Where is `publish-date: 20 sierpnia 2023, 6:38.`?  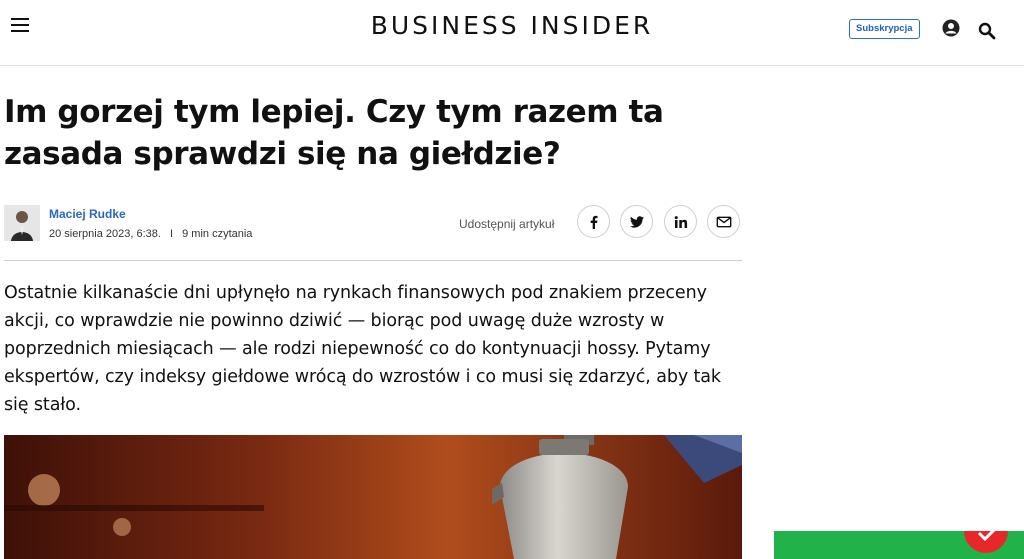 publish-date: 20 sierpnia 2023, 6:38. is located at coordinates (105, 234).